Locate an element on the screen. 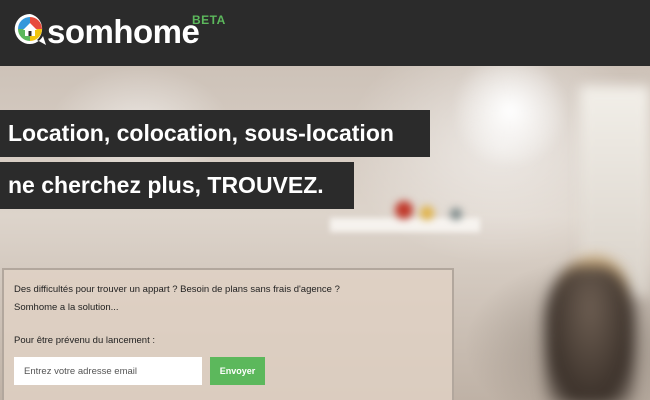  house-chat-bubble-icon is located at coordinates (30, 30).